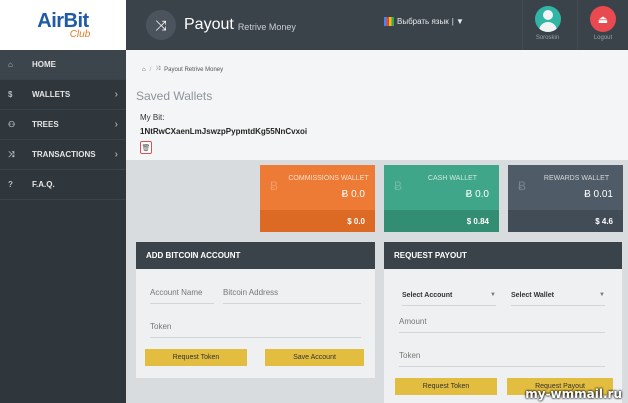 This screenshot has height=403, width=628. What do you see at coordinates (45, 124) in the screenshot?
I see `sidebar-item-label: TREES` at bounding box center [45, 124].